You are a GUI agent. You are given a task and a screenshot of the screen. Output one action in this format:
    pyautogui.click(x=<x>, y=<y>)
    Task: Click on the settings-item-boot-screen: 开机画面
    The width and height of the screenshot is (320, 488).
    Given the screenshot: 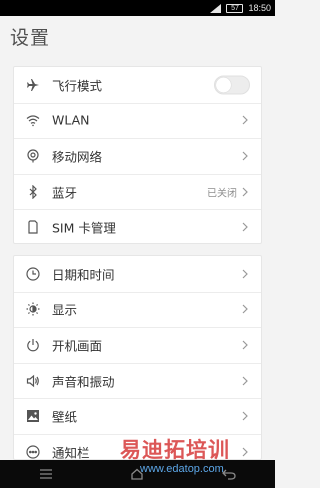 What is the action you would take?
    pyautogui.click(x=137, y=345)
    